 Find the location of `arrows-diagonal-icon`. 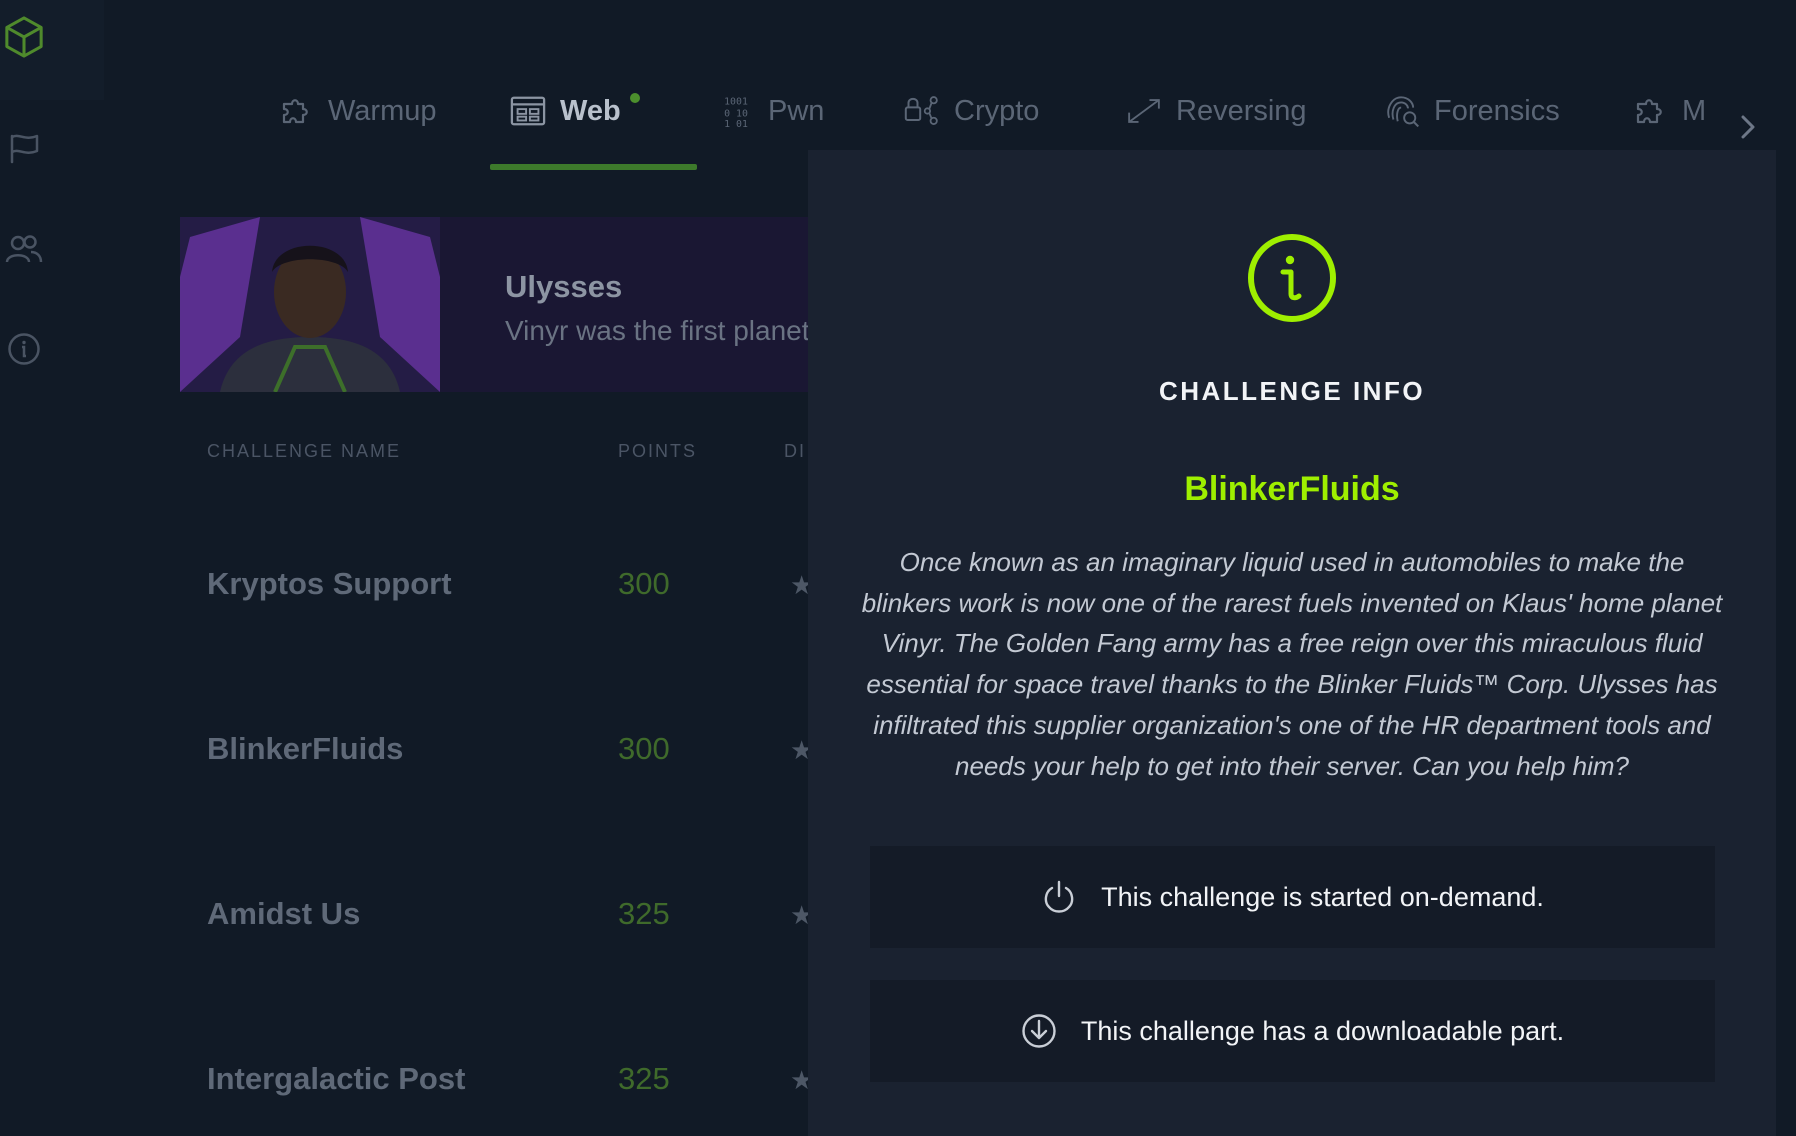

arrows-diagonal-icon is located at coordinates (1144, 111).